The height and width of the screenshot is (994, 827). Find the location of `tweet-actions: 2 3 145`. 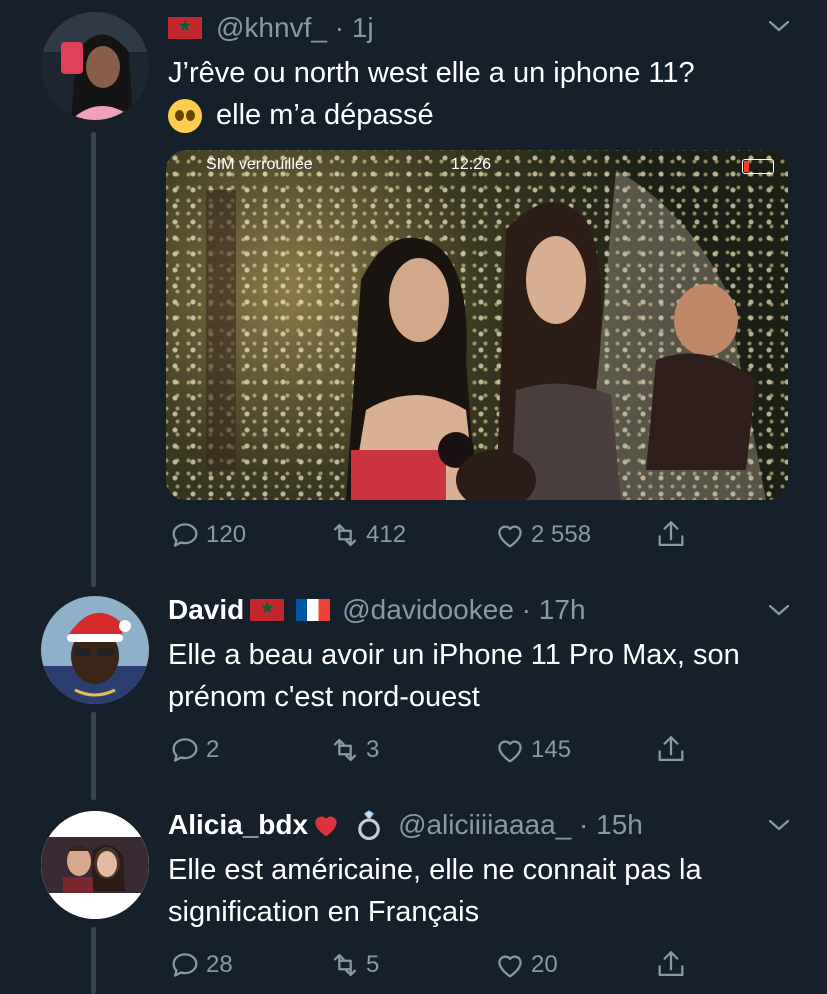

tweet-actions: 2 3 145 is located at coordinates (438, 750).